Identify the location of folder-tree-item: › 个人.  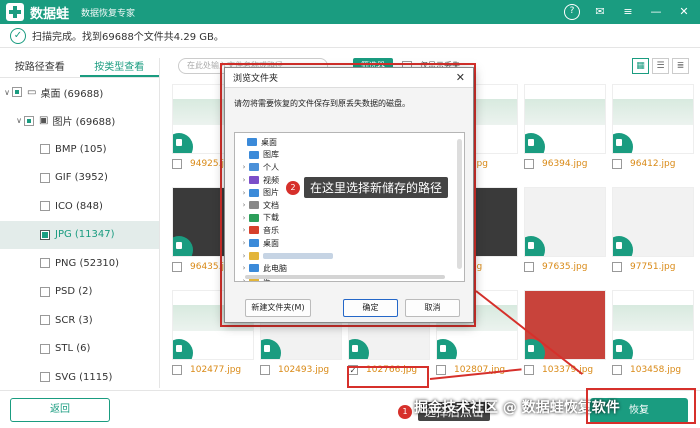
(349, 167).